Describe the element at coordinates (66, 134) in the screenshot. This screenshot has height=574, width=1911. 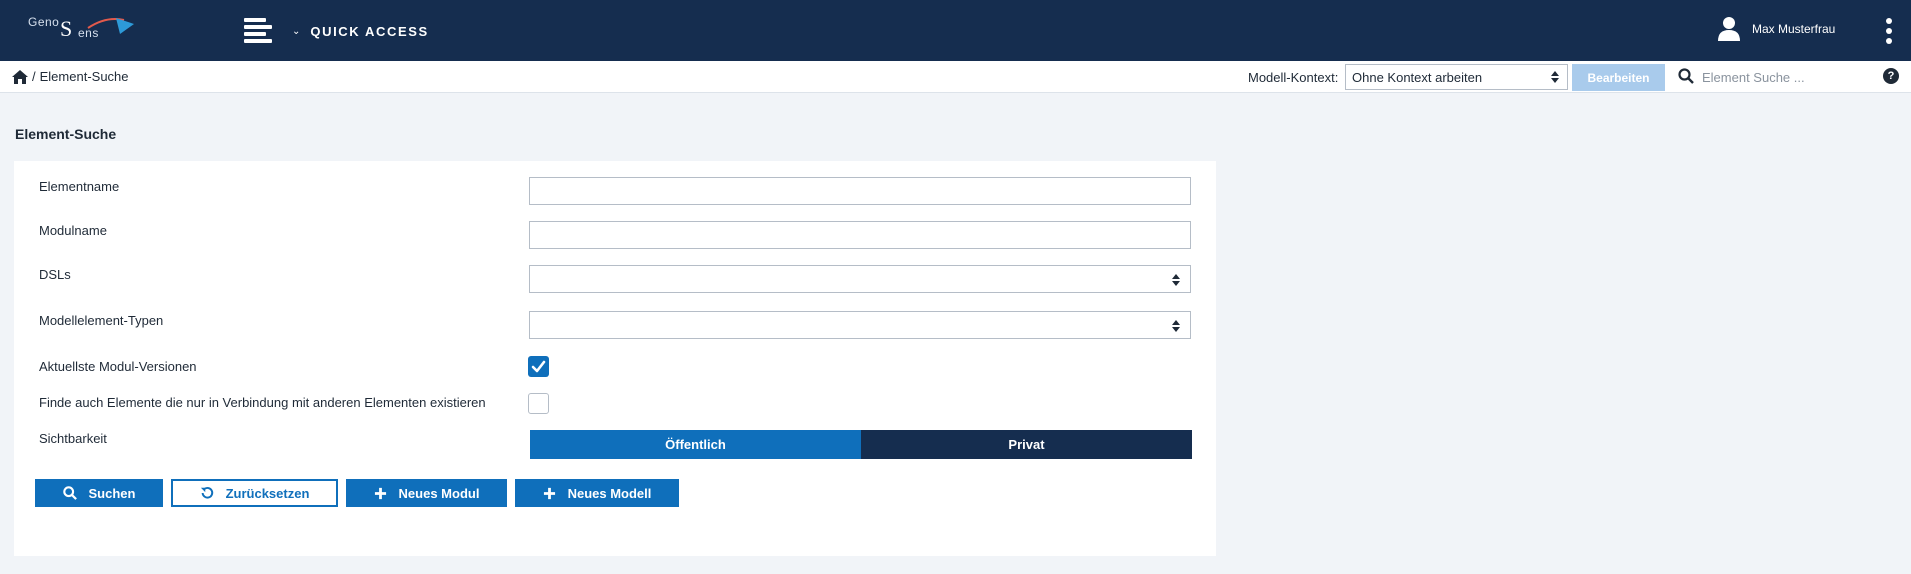
I see `page-title: Element-Suche` at that location.